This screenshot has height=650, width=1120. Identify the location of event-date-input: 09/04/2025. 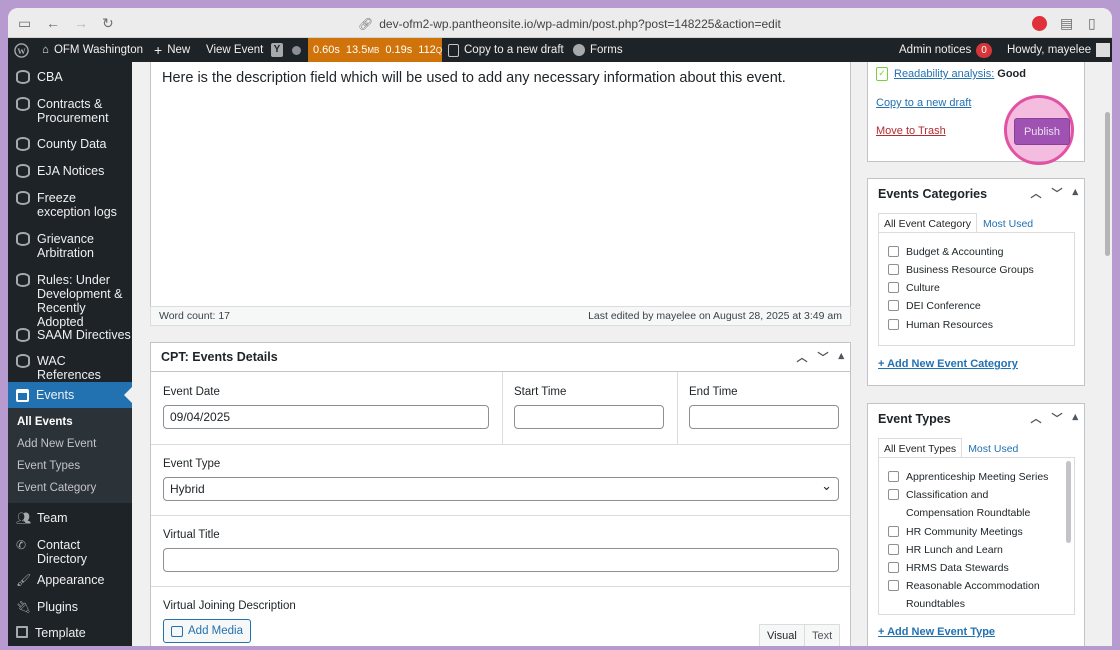
(326, 417).